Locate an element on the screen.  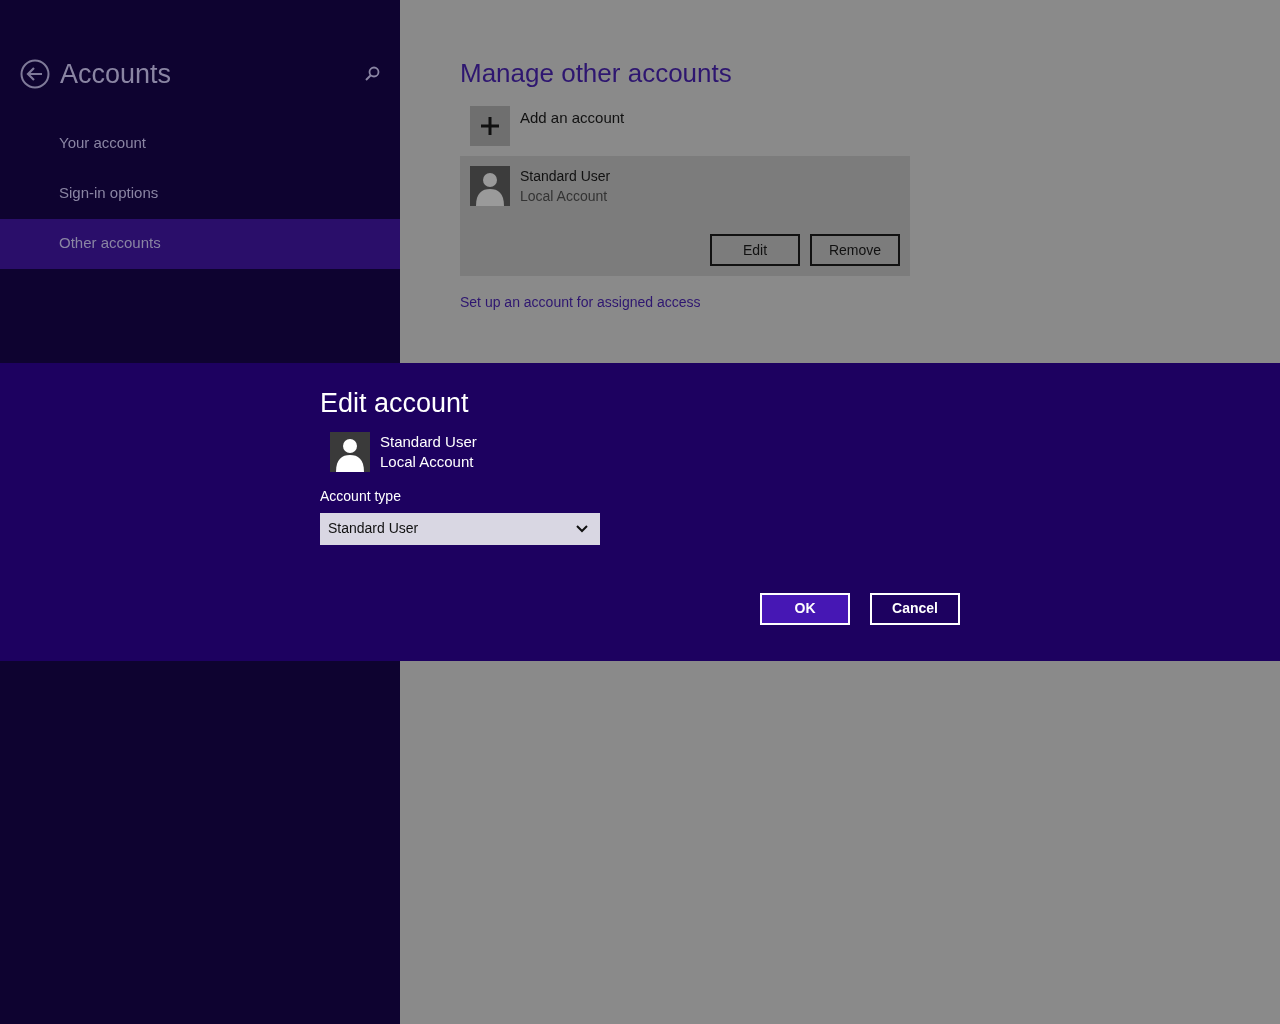
account-action-button: Remove is located at coordinates (855, 250).